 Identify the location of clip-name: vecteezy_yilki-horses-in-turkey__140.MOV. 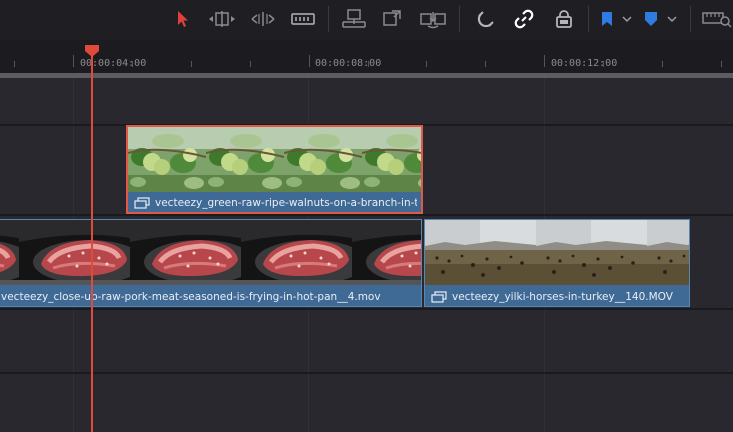
(562, 297).